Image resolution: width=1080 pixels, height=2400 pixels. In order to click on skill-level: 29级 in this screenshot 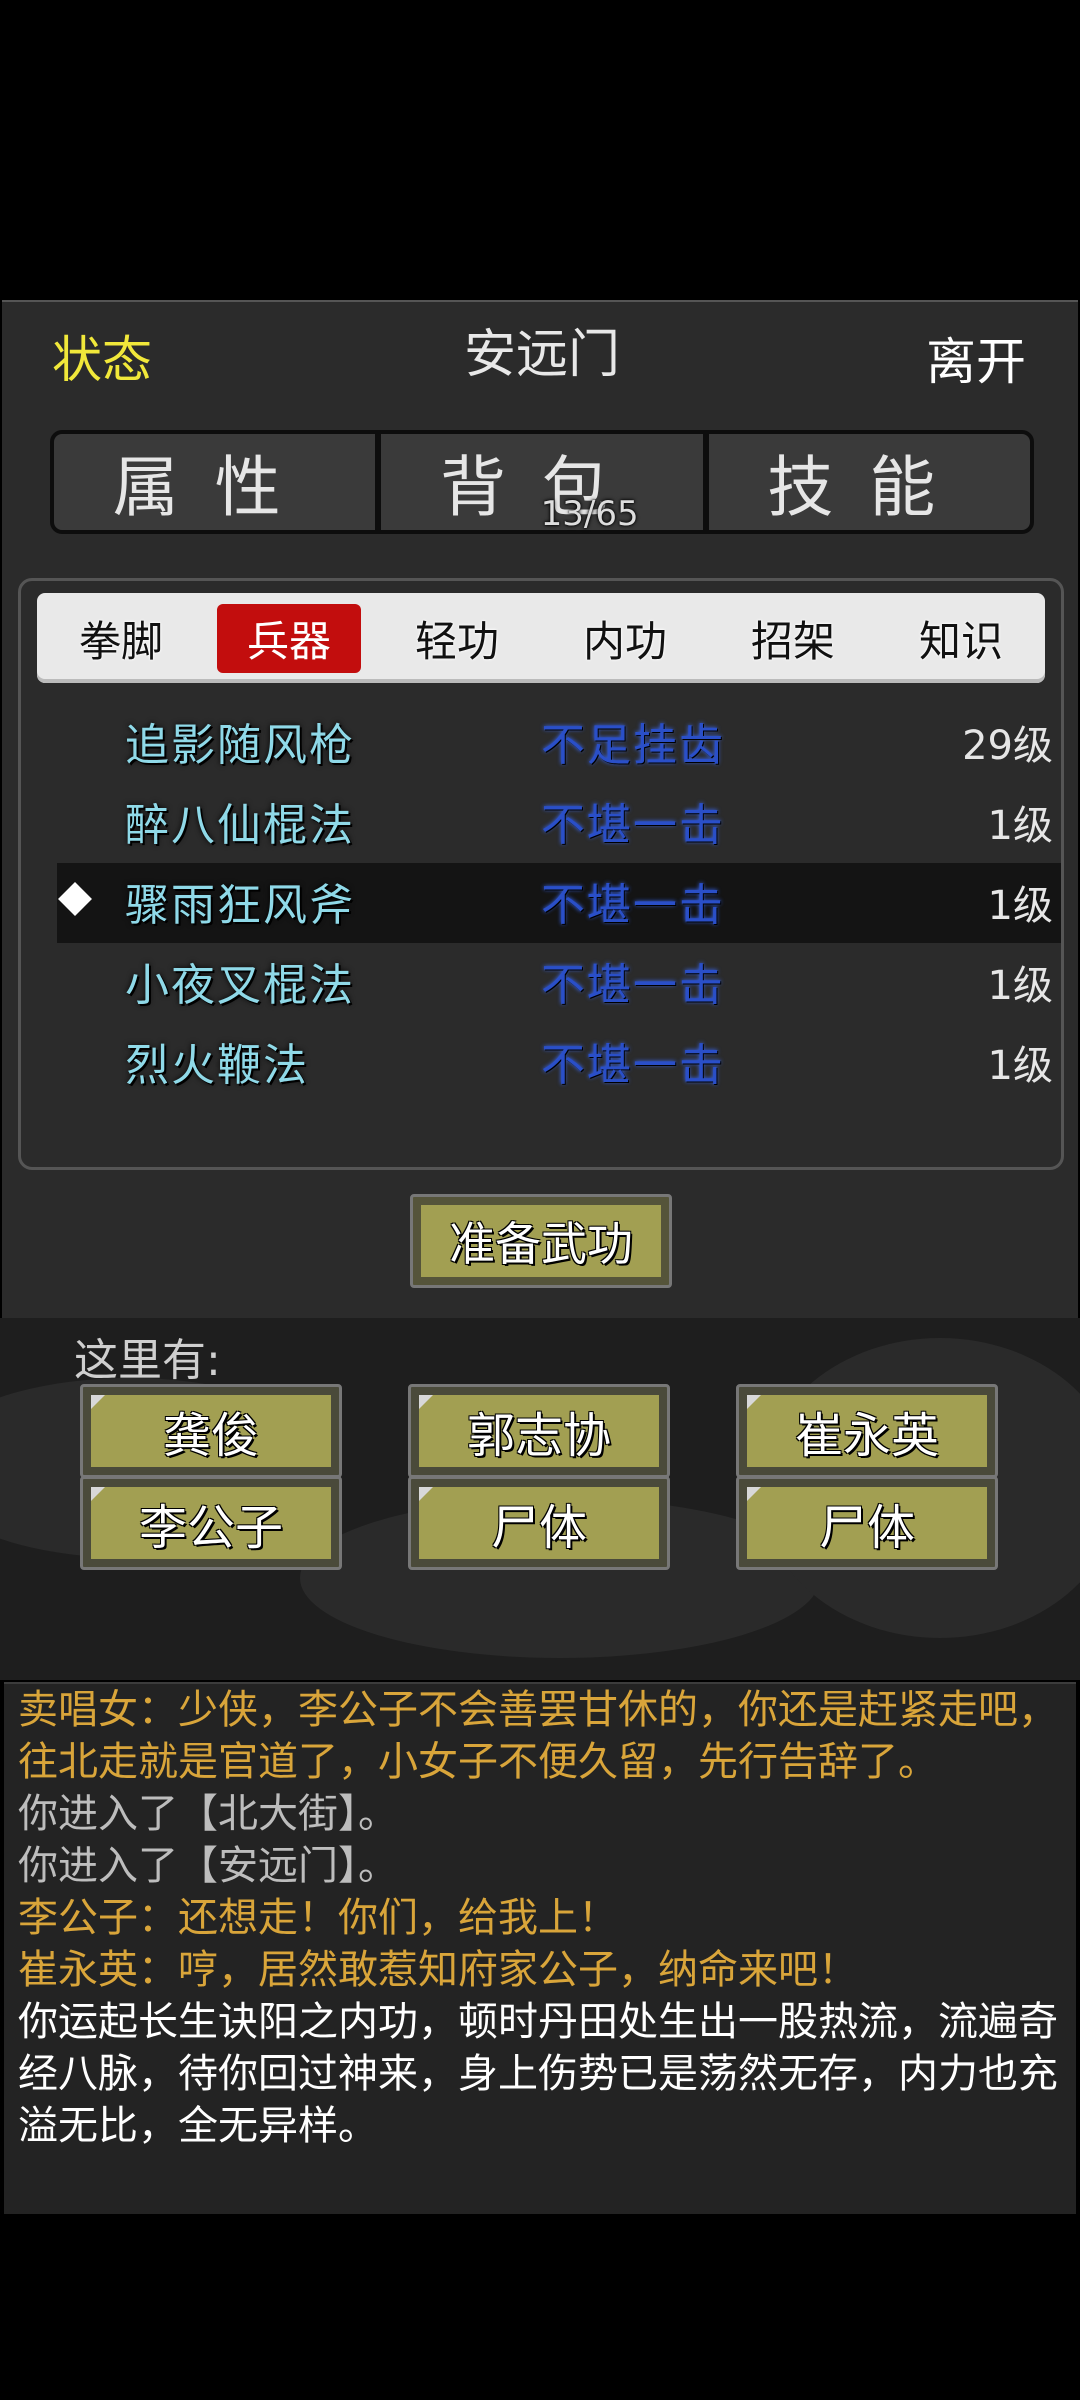, I will do `click(1007, 746)`.